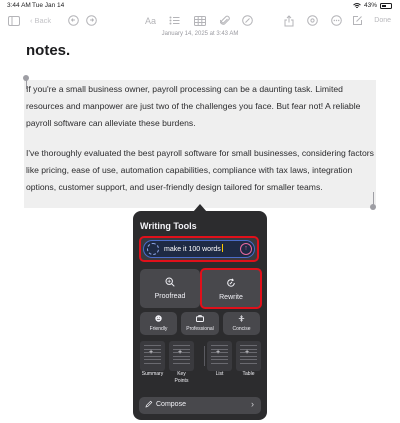 The height and width of the screenshot is (423, 400). I want to click on undo-icon, so click(73, 20).